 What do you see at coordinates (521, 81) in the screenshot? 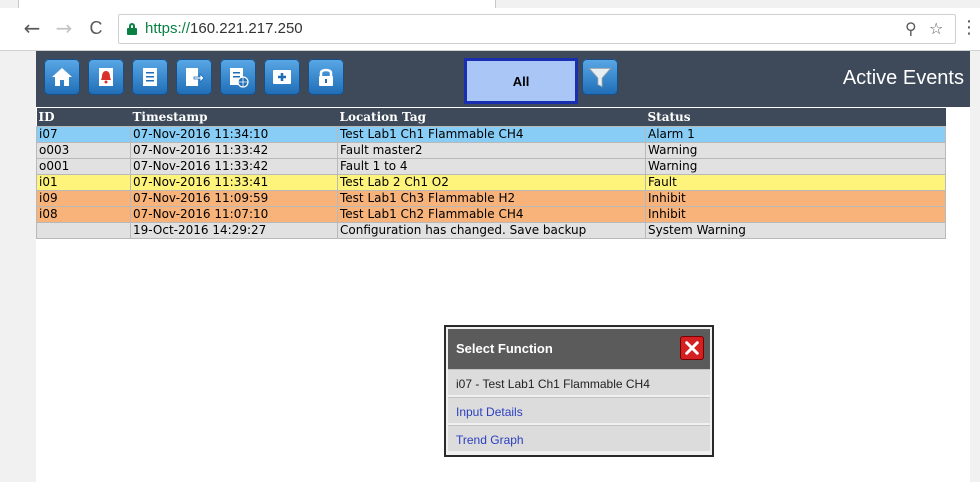
I see `filter-all-button: All` at bounding box center [521, 81].